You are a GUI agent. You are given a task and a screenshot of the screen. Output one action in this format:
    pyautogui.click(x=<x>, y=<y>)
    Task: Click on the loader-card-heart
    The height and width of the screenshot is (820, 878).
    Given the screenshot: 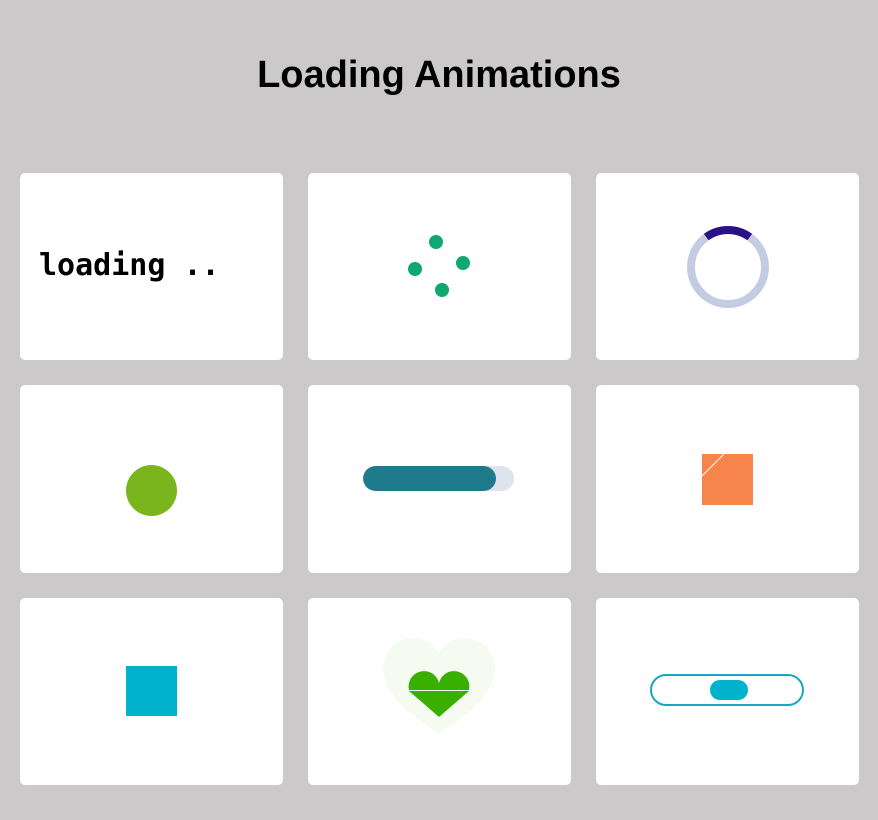 What is the action you would take?
    pyautogui.click(x=439, y=691)
    